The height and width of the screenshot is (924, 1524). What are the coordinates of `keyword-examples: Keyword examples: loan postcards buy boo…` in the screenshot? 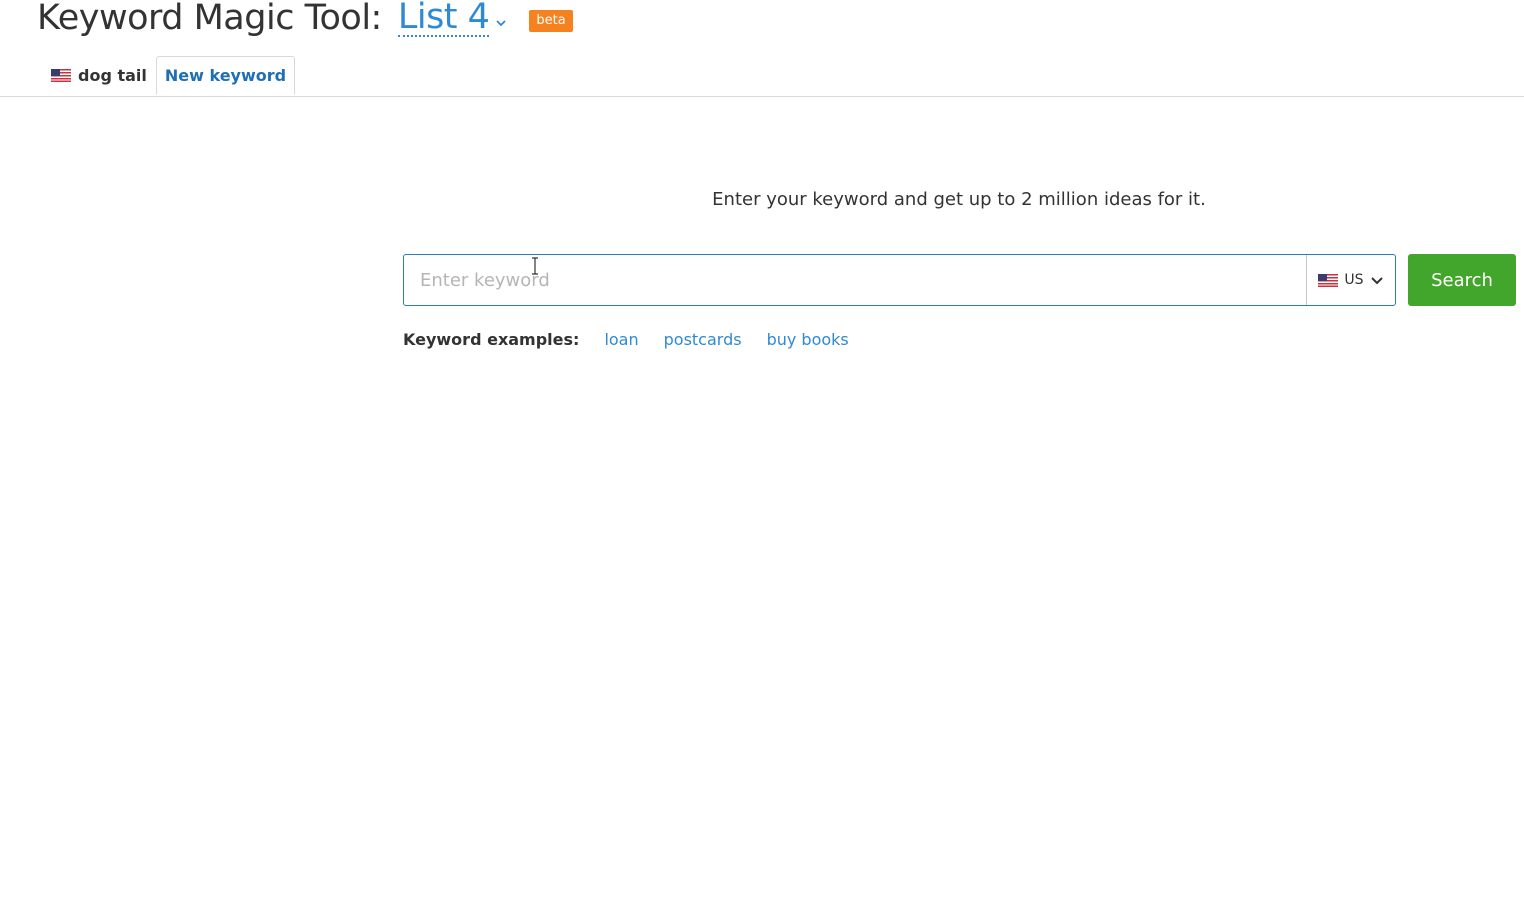 It's located at (638, 339).